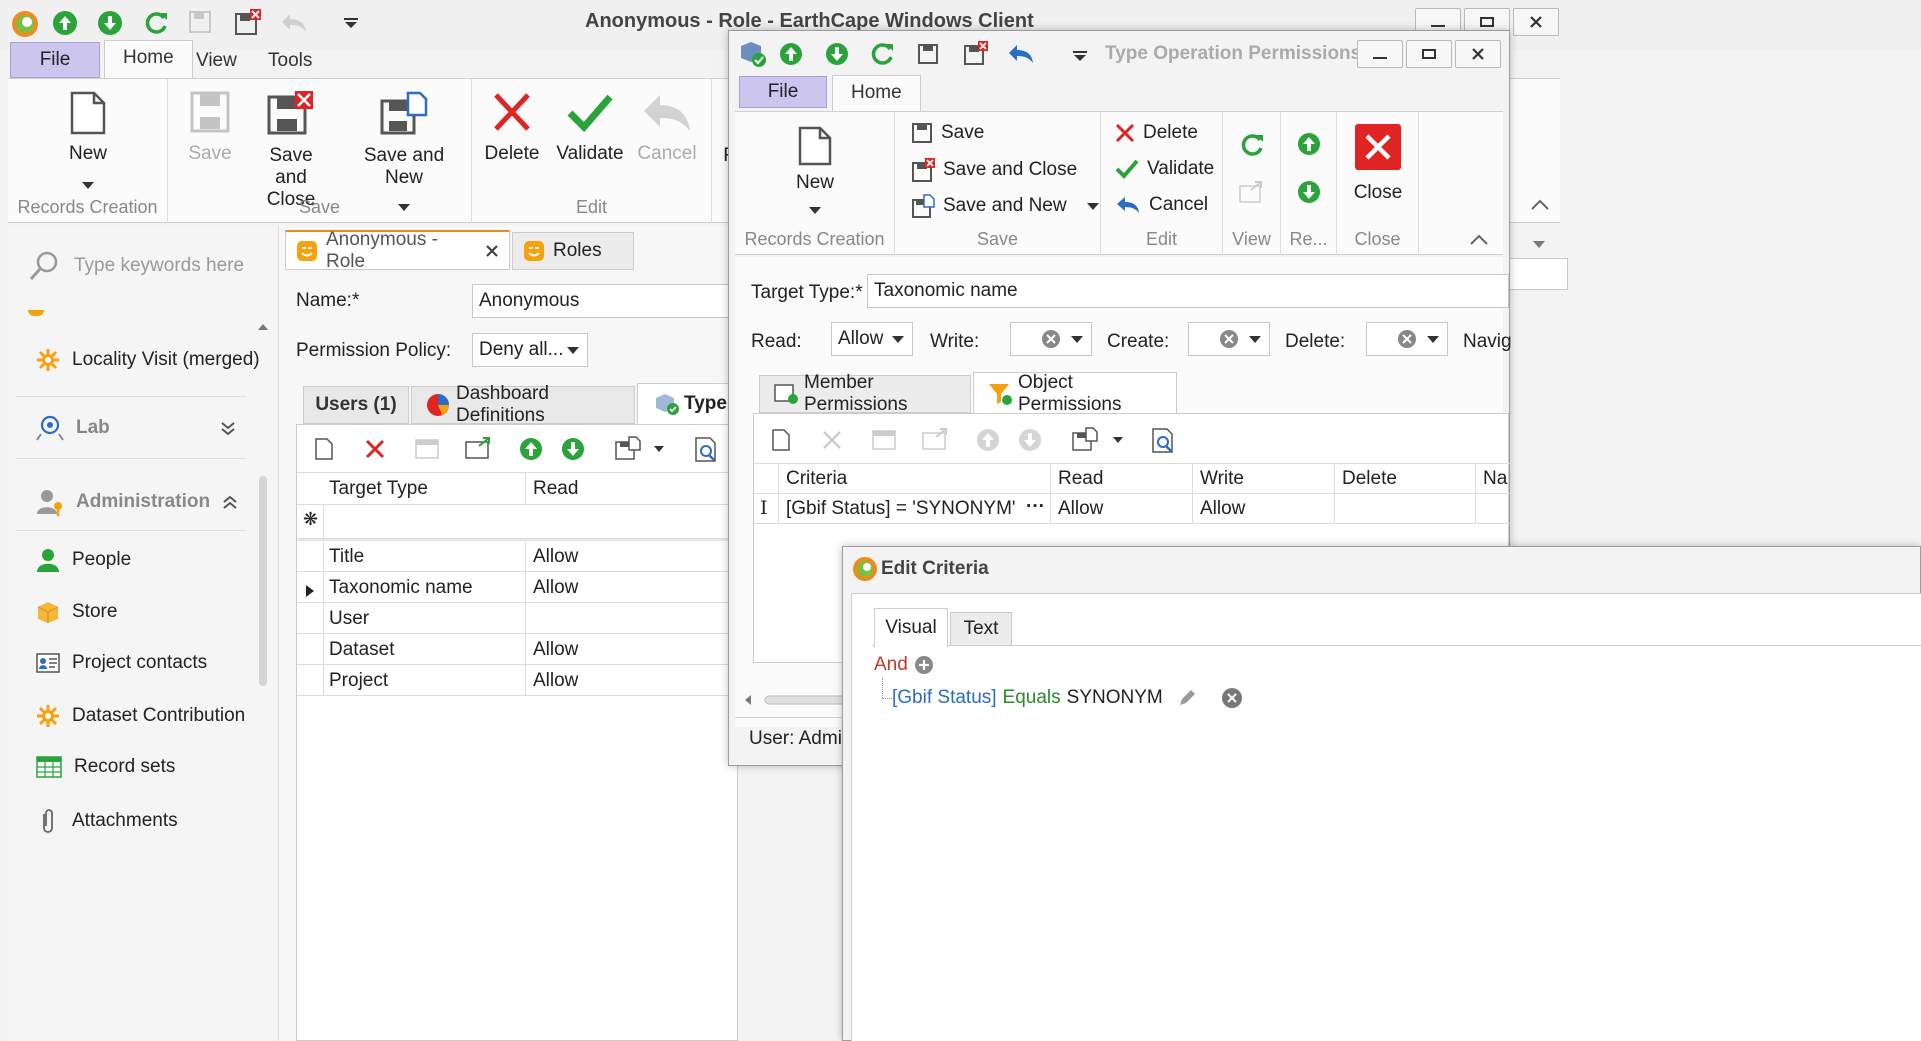 This screenshot has height=1041, width=1921. I want to click on undo-icon-disabled, so click(294, 22).